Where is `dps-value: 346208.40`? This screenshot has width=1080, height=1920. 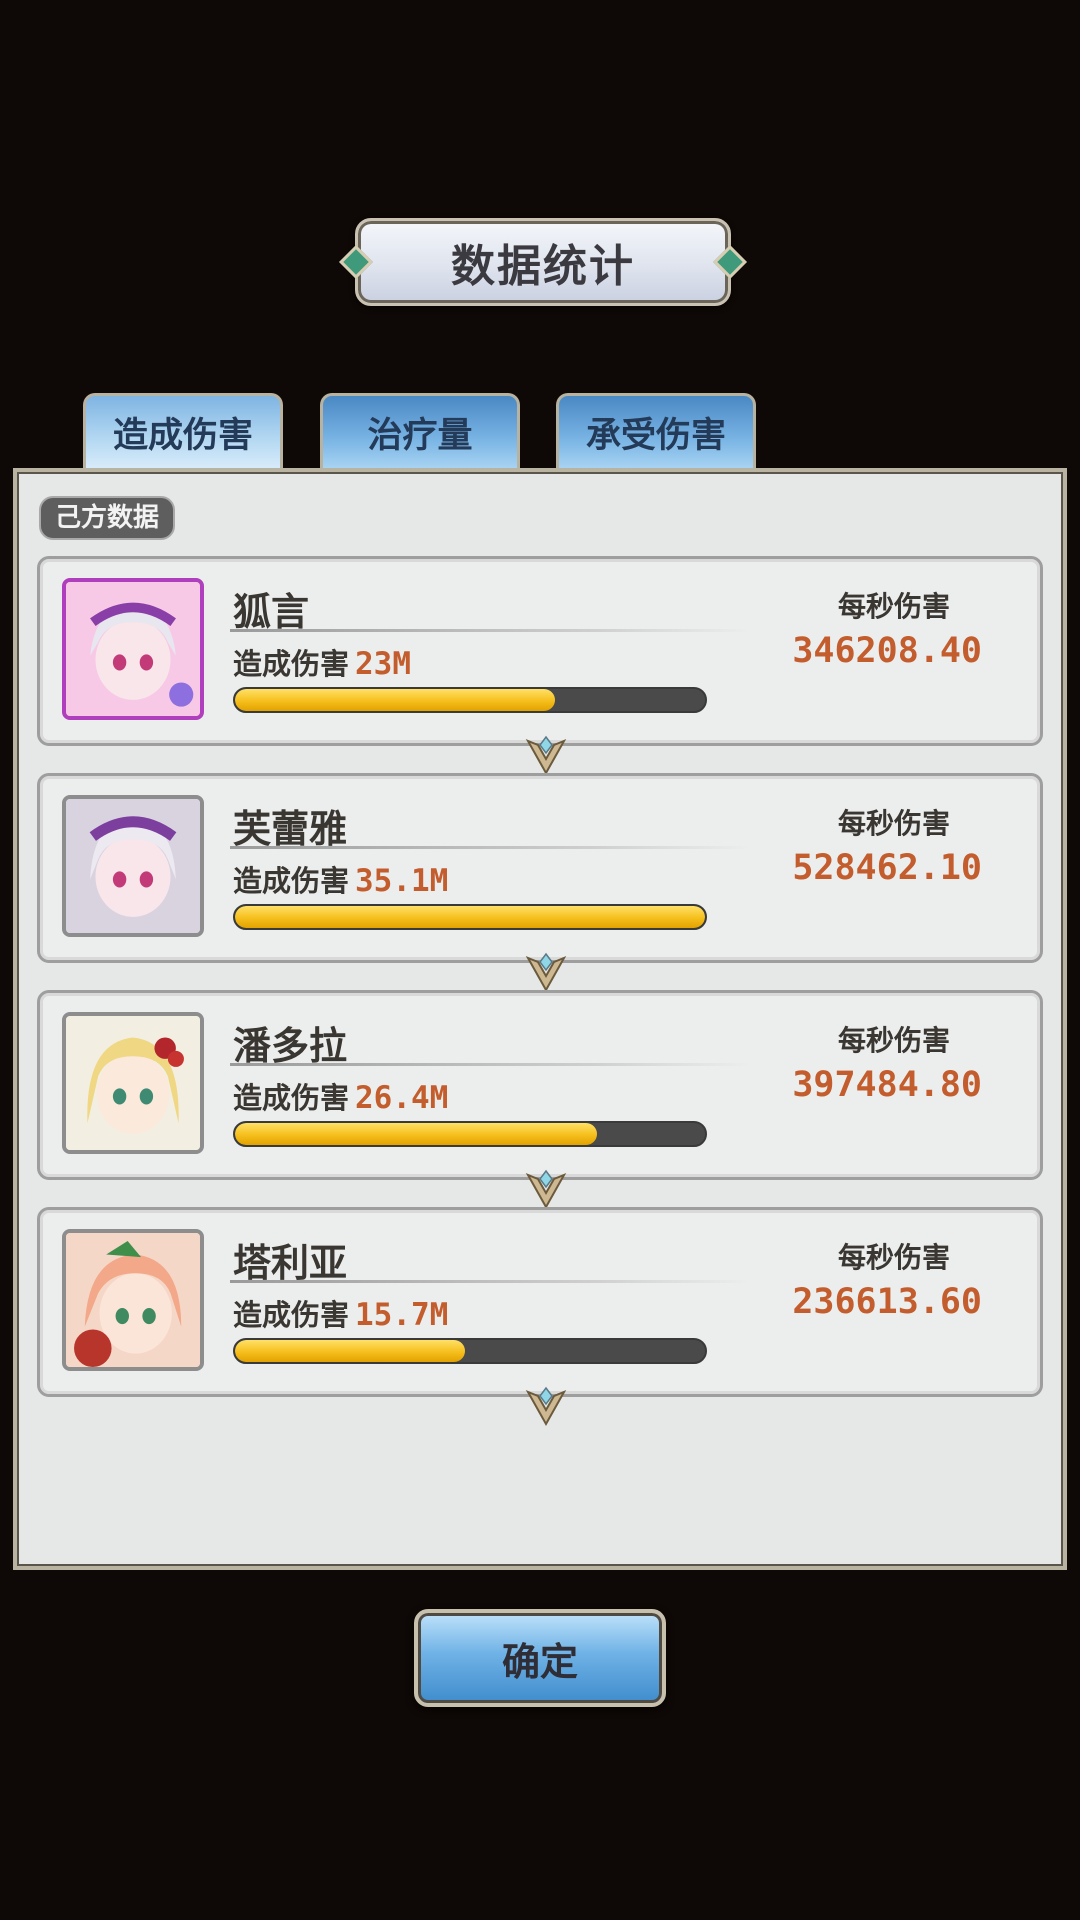 dps-value: 346208.40 is located at coordinates (887, 651).